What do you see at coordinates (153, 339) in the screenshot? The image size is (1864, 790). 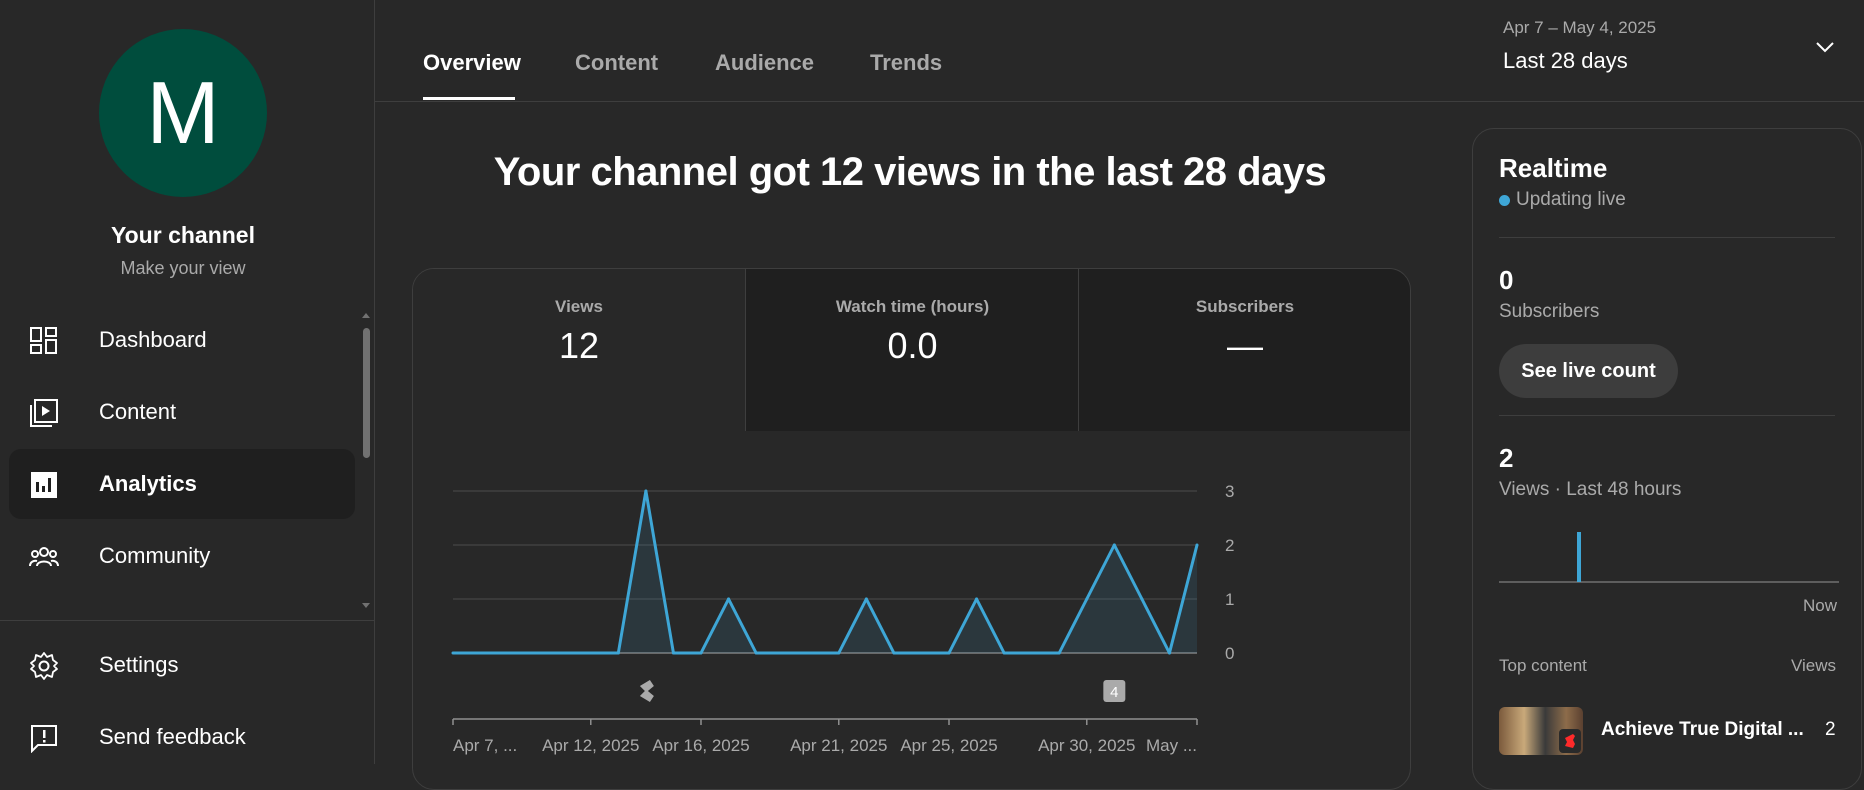 I see `sidebar-item-label: Dashboard` at bounding box center [153, 339].